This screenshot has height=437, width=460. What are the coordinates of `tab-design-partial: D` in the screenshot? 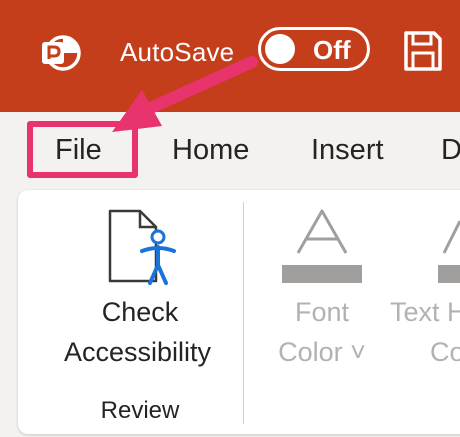 It's located at (450, 150).